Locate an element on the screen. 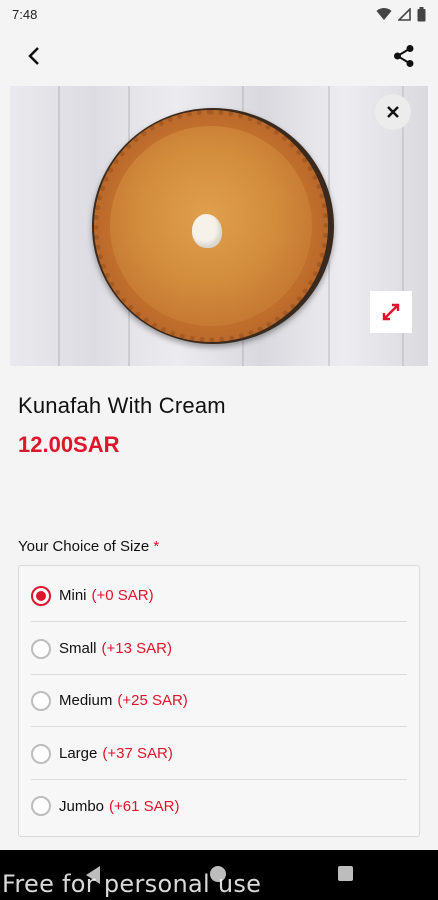 This screenshot has width=438, height=900. option-name: Medium is located at coordinates (86, 700).